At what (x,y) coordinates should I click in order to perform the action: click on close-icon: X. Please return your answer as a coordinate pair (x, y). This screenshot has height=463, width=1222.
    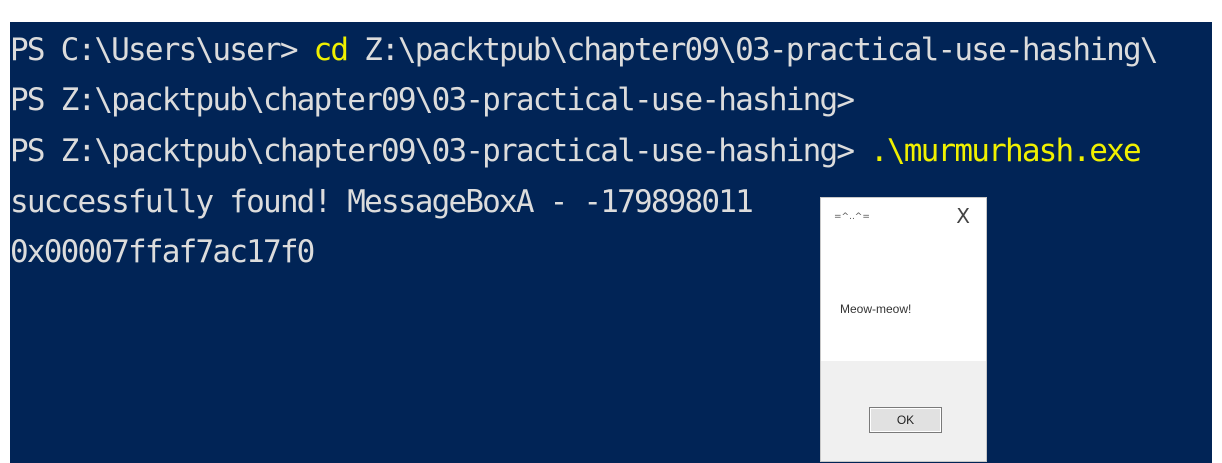
    Looking at the image, I should click on (963, 216).